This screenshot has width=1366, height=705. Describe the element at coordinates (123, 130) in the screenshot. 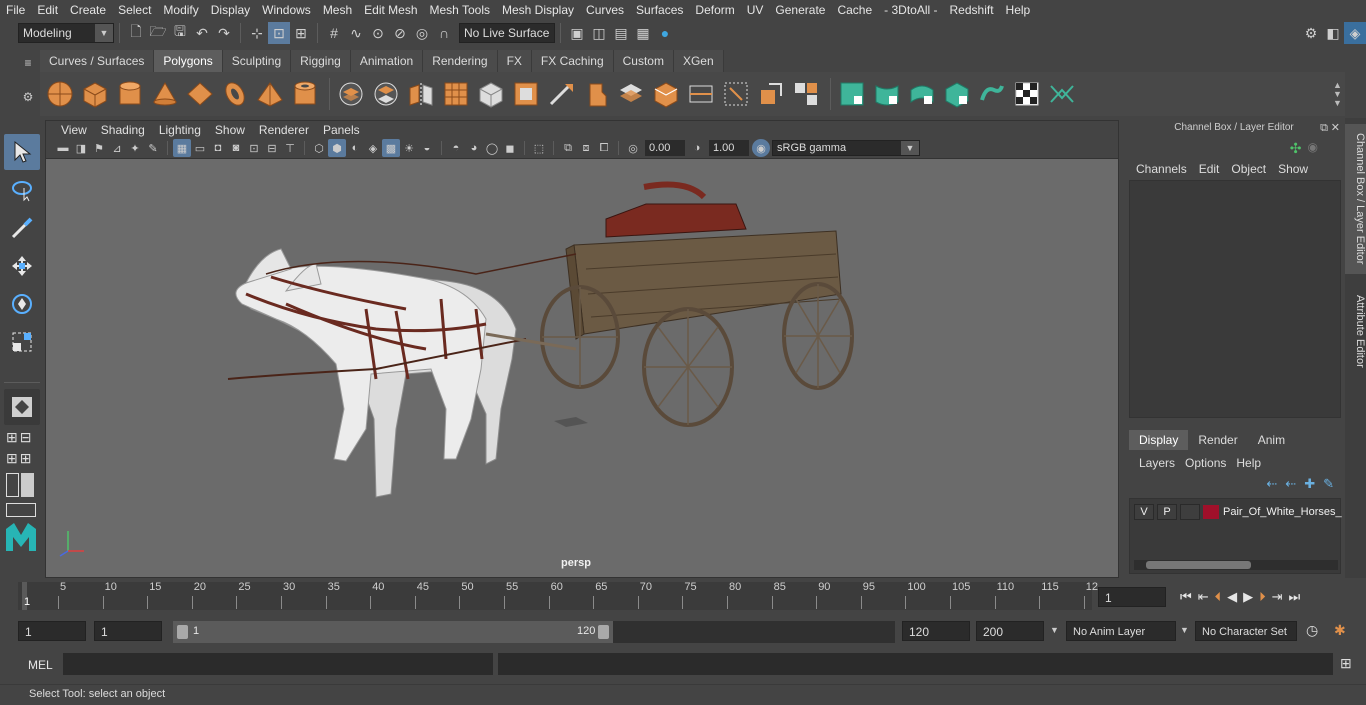

I see `viewport-menu-shading: Shading` at that location.